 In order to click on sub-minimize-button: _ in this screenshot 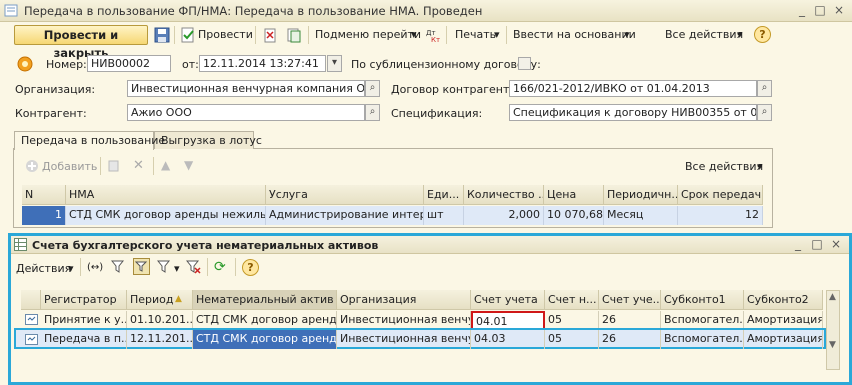, I will do `click(798, 245)`.